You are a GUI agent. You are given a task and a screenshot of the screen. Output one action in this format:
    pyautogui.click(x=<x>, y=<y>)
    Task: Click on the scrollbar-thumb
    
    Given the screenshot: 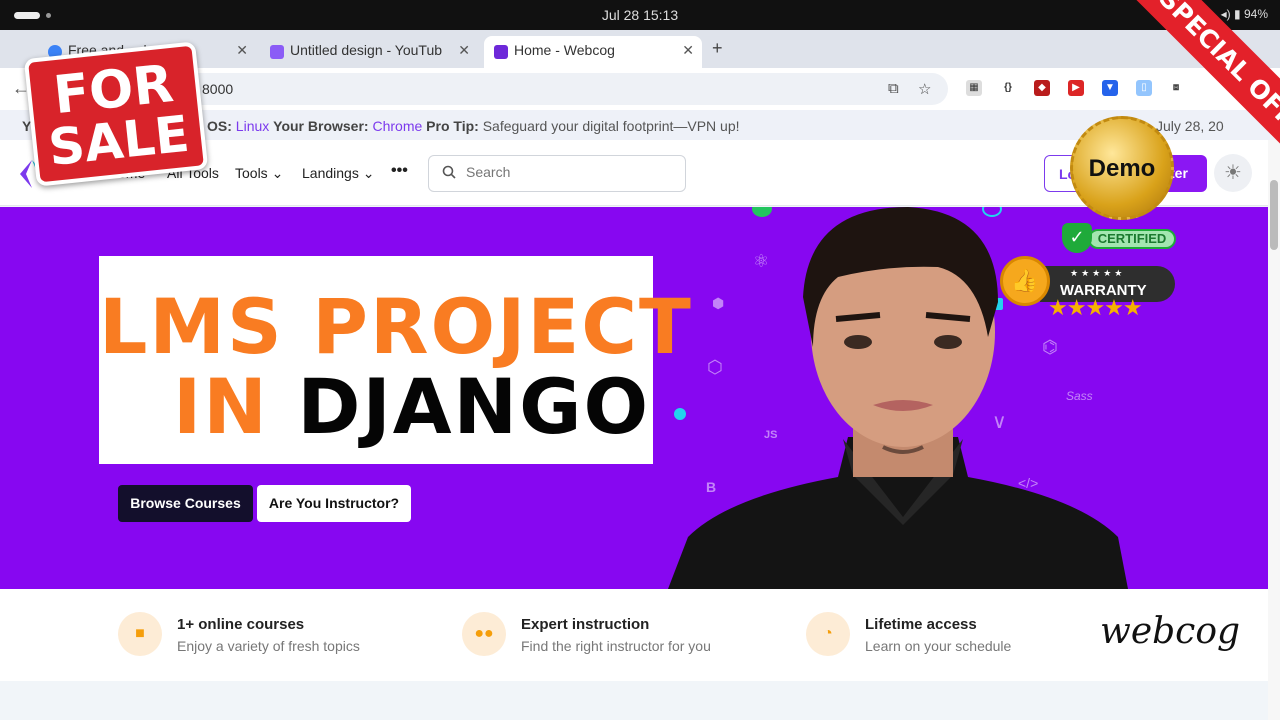 What is the action you would take?
    pyautogui.click(x=1274, y=215)
    